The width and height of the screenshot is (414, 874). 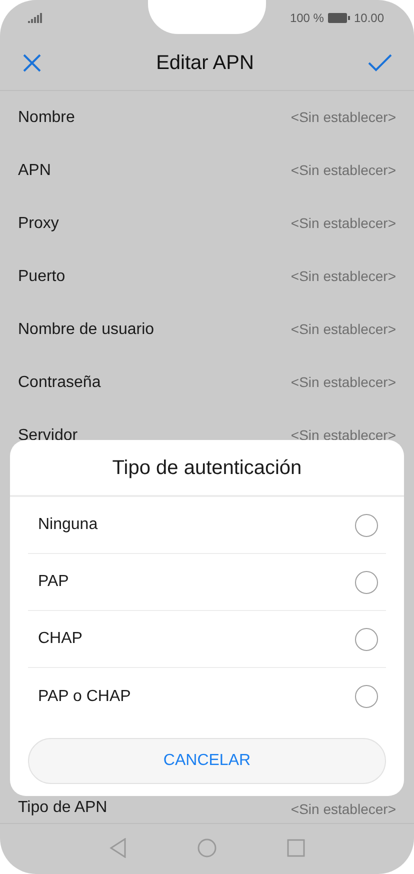 What do you see at coordinates (307, 18) in the screenshot?
I see `battery-percent: 100 %` at bounding box center [307, 18].